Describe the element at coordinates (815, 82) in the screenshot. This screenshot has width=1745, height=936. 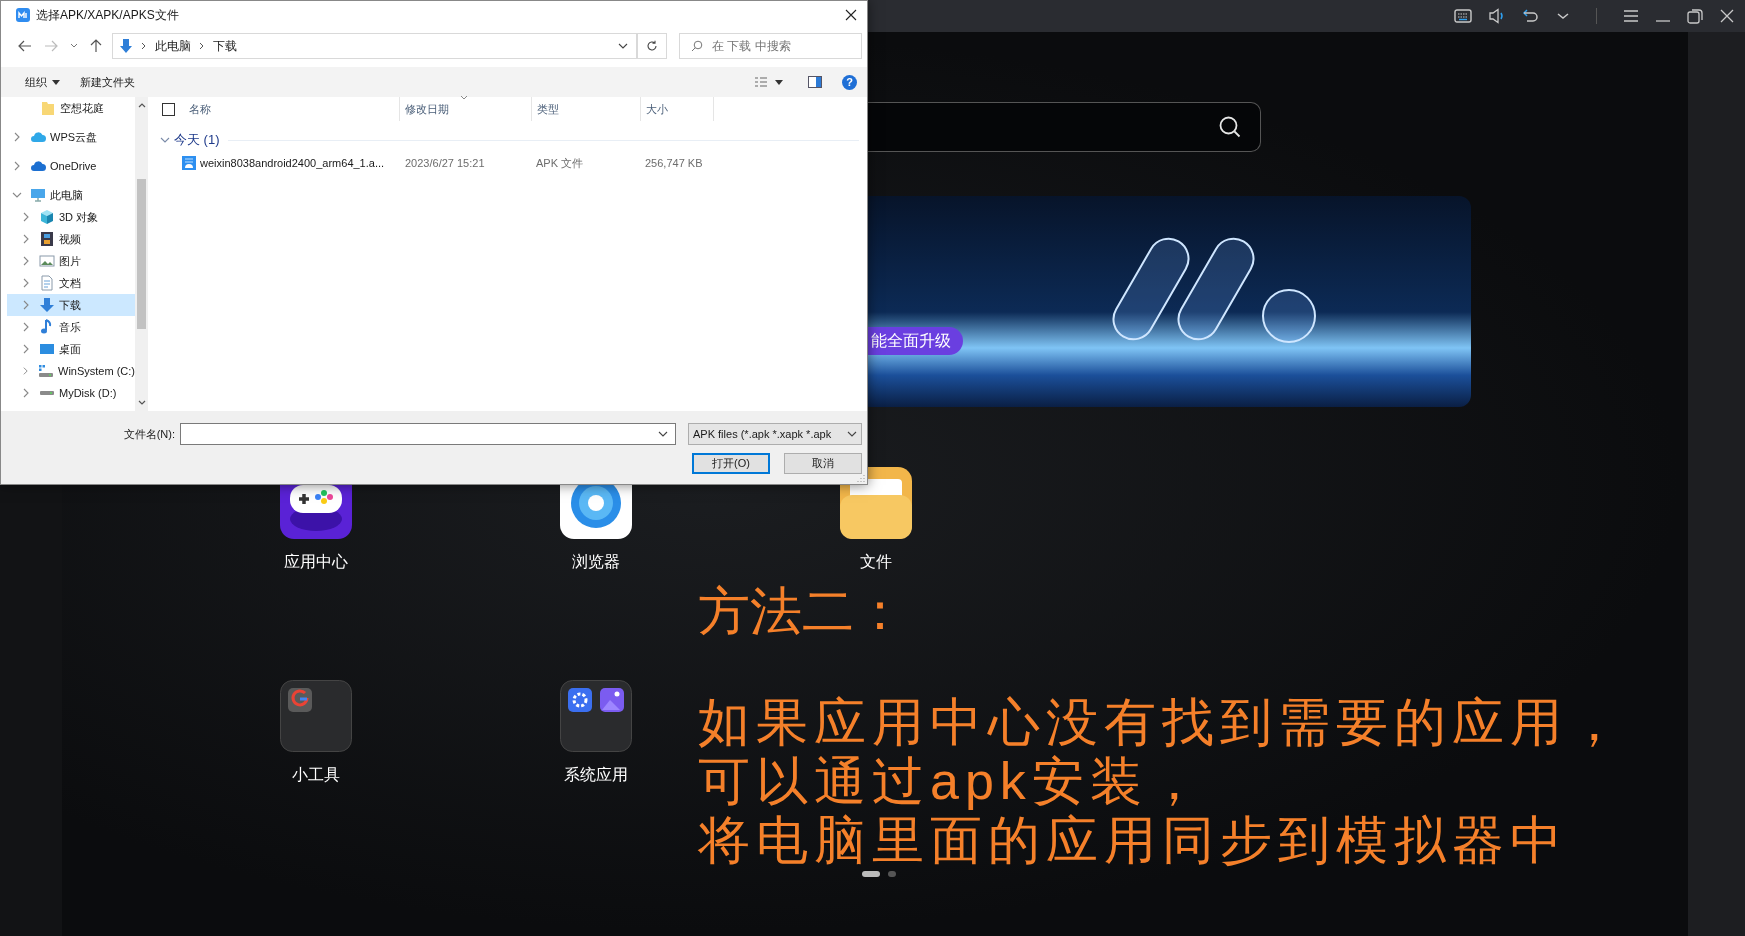
I see `preview-pane-icon` at that location.